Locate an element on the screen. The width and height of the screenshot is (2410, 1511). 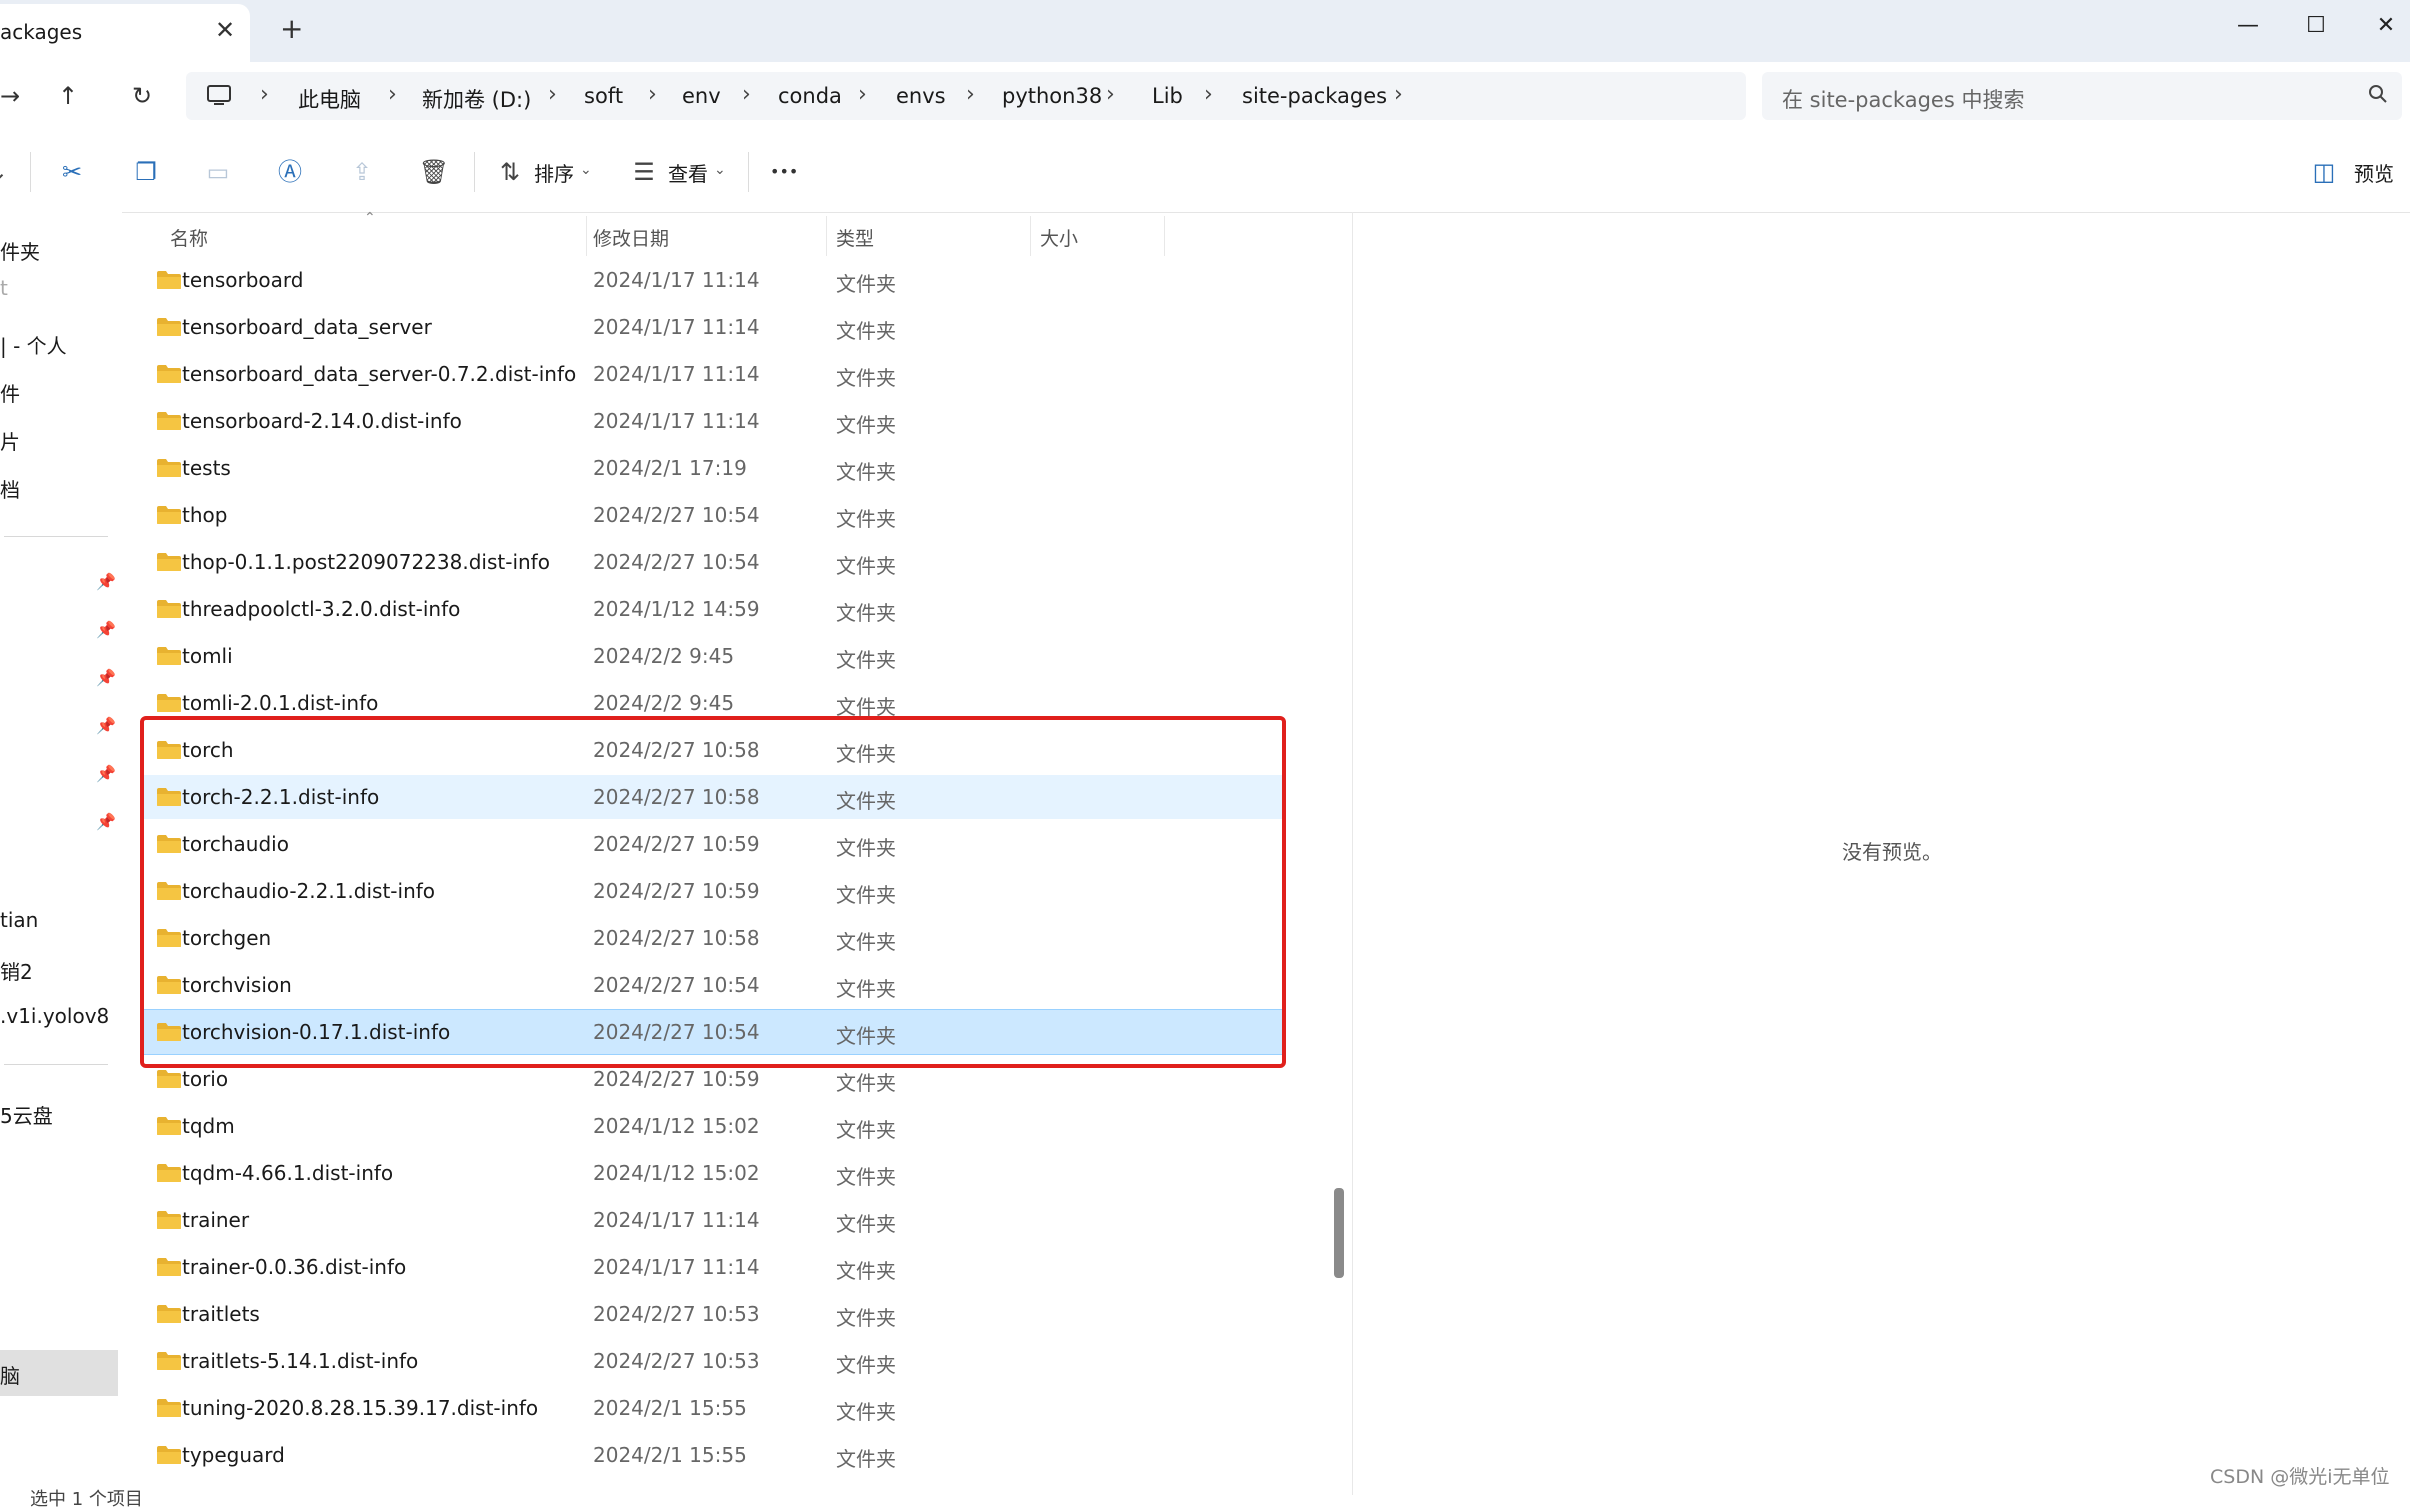
tab-close-icon: ✕ is located at coordinates (225, 30).